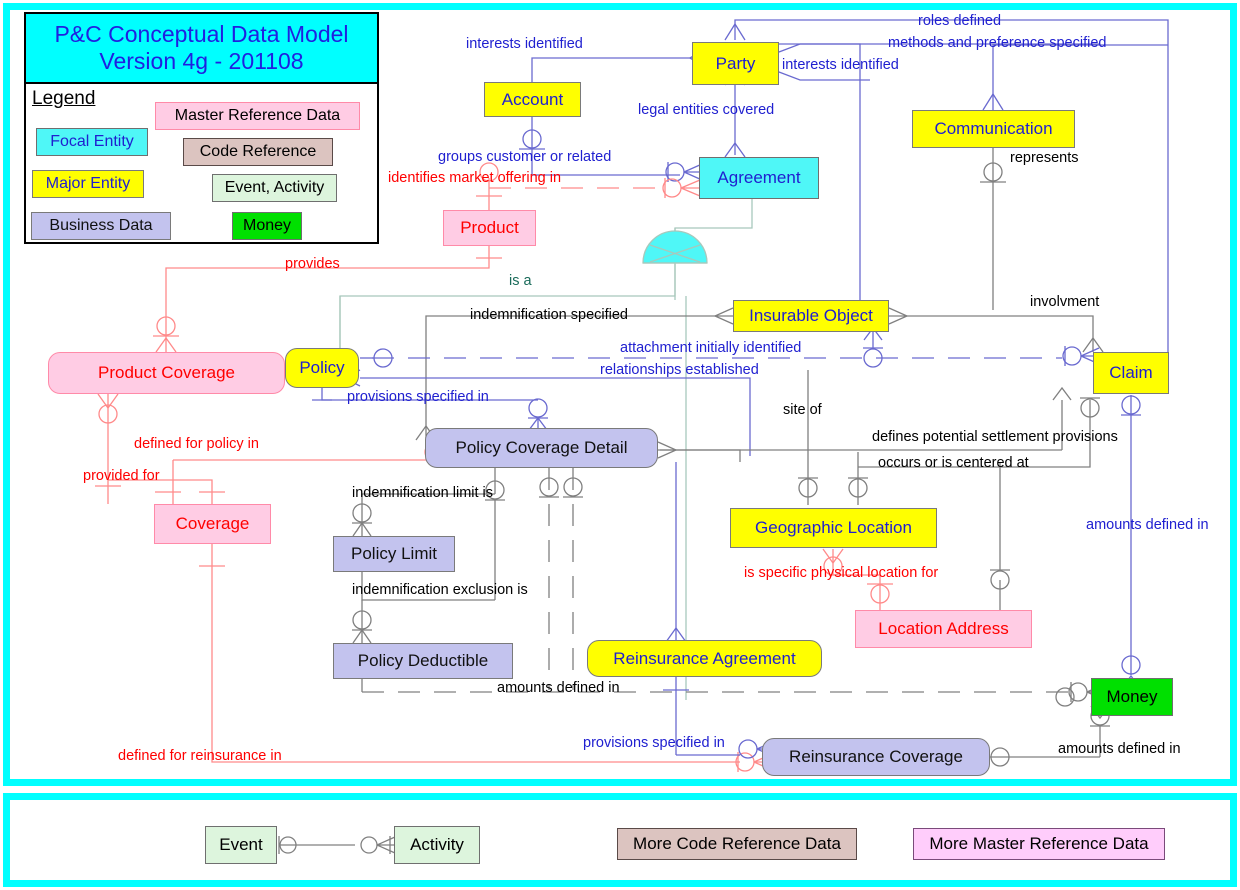 Image resolution: width=1240 pixels, height=890 pixels. What do you see at coordinates (1119, 749) in the screenshot?
I see `rel-label-amounts-defined-in-money: amounts defined in` at bounding box center [1119, 749].